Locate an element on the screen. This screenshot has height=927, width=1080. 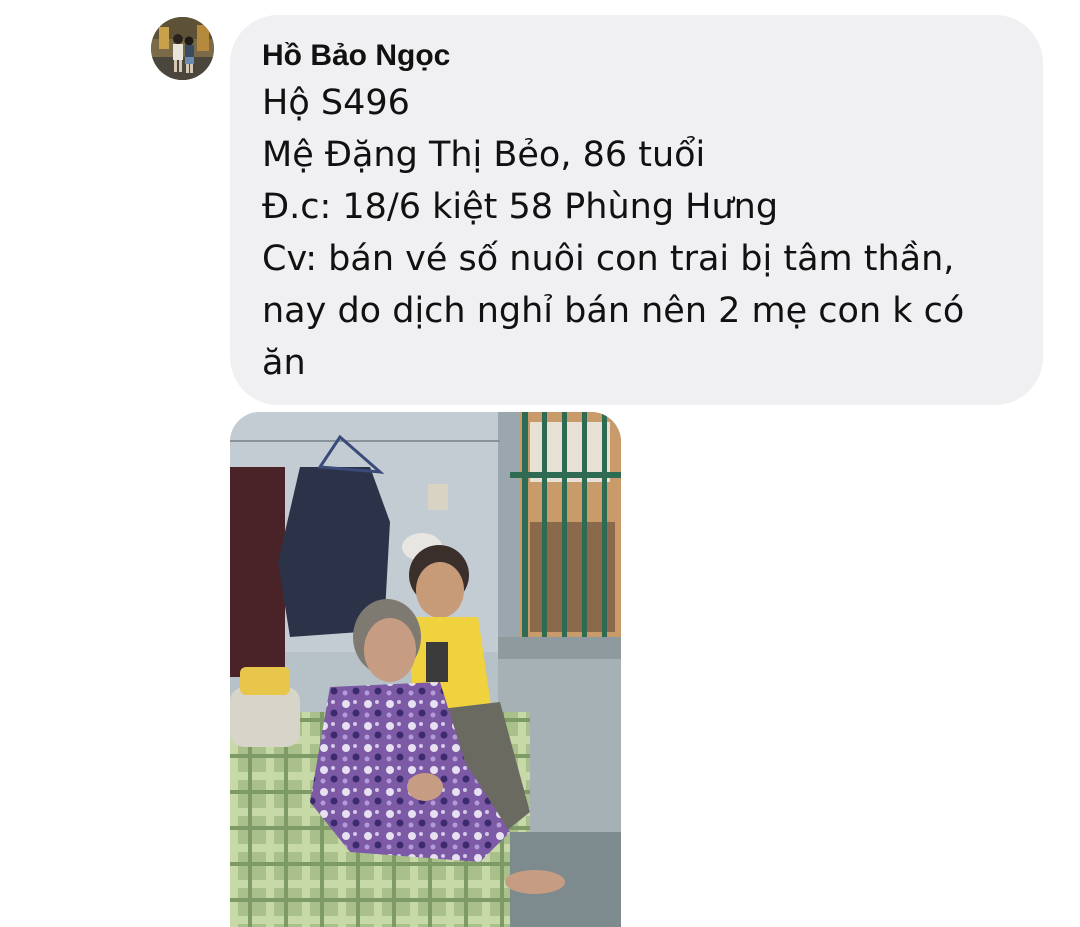
message-line-2: Mệ Đặng Thị Bẻo, 86 tuổi is located at coordinates (484, 155).